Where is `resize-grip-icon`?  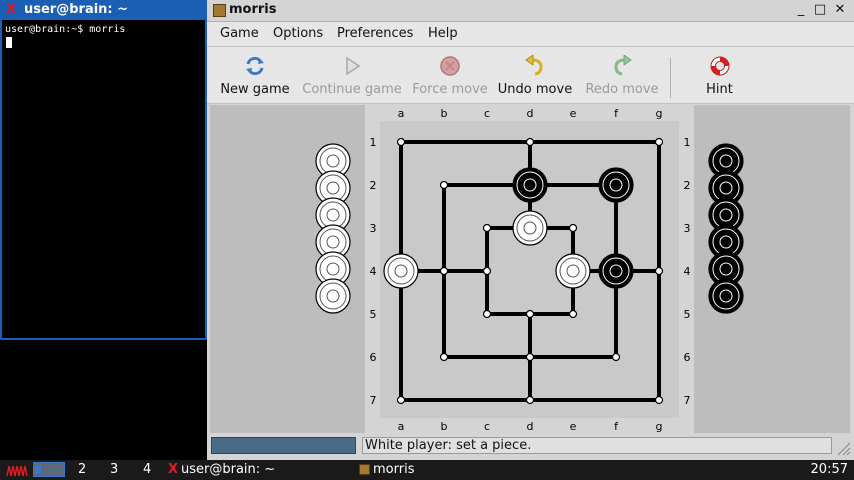
resize-grip-icon is located at coordinates (843, 448).